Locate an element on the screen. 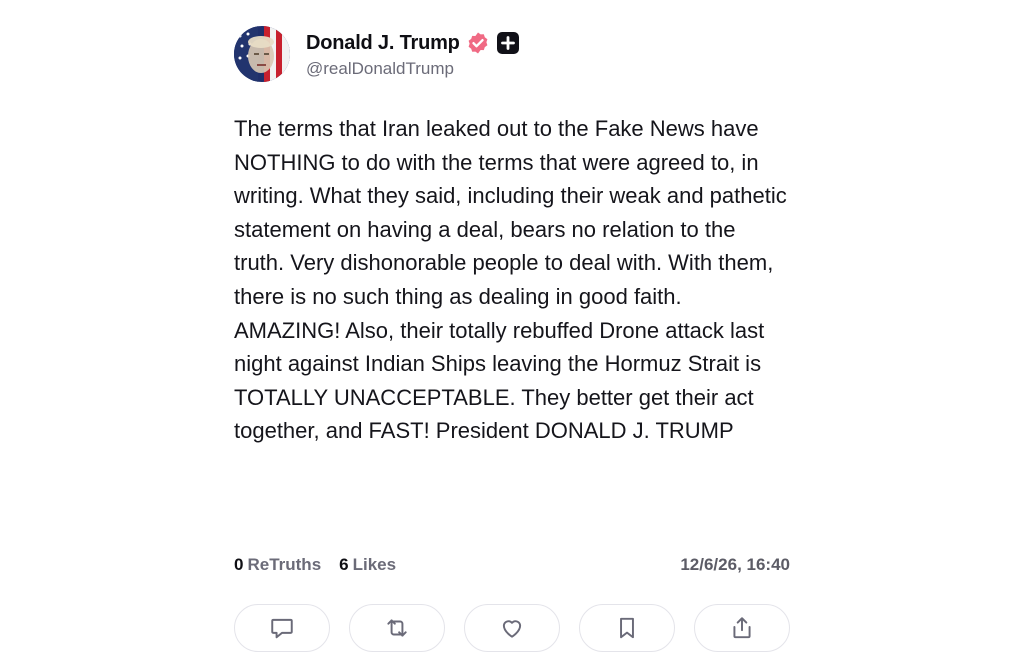 This screenshot has height=656, width=1024. repost-icon is located at coordinates (397, 628).